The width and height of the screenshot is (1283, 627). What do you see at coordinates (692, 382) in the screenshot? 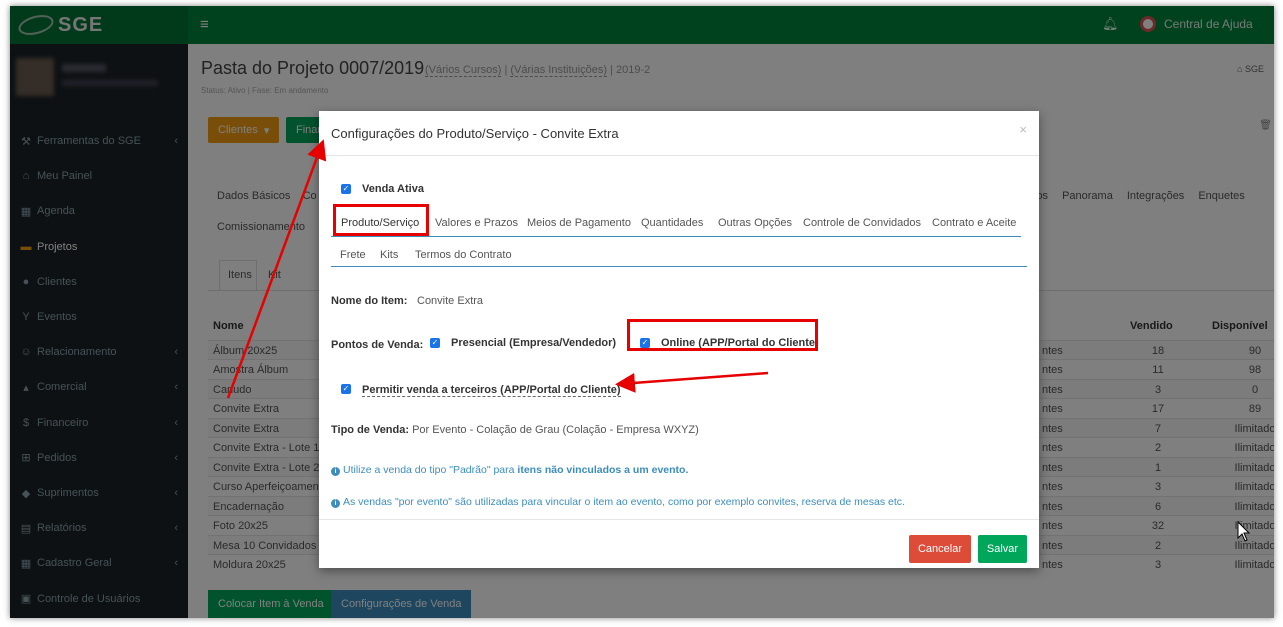
I see `arrow-to-terceiros` at bounding box center [692, 382].